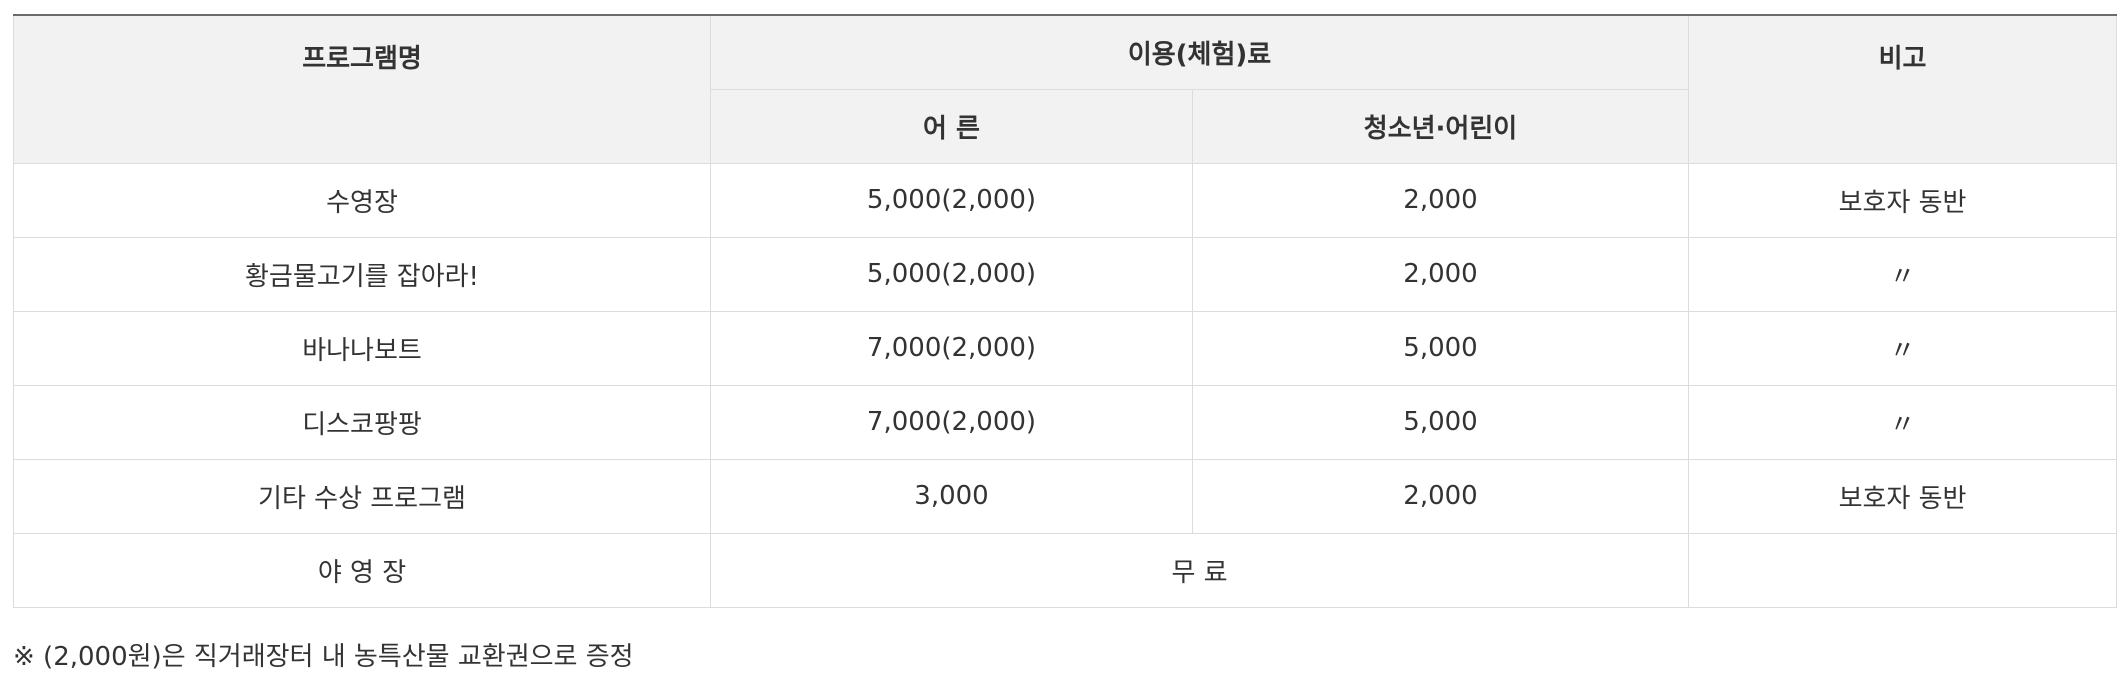 Image resolution: width=2121 pixels, height=684 pixels. I want to click on table-row: 황금물고기를 잡아라! 5,000(2,000) 2,000 〃, so click(1065, 274).